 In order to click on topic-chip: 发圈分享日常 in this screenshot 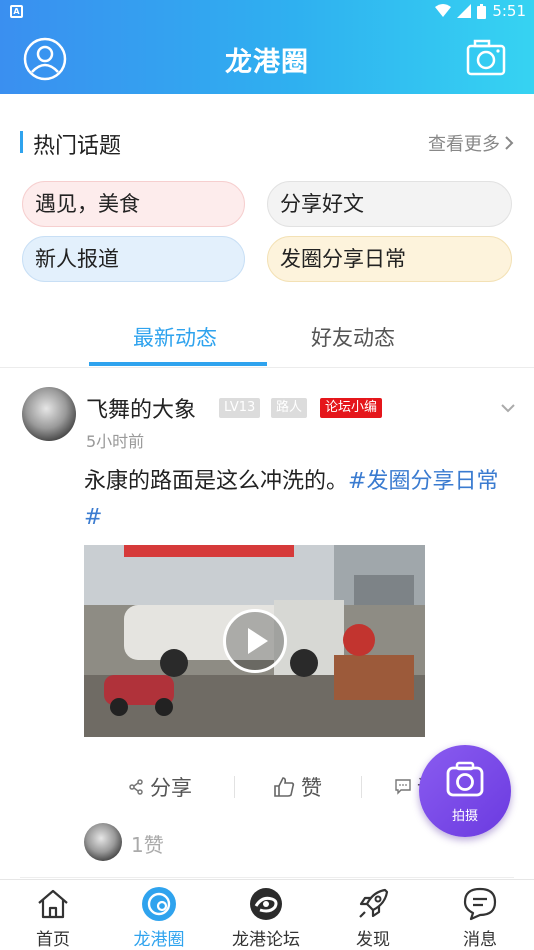, I will do `click(389, 259)`.